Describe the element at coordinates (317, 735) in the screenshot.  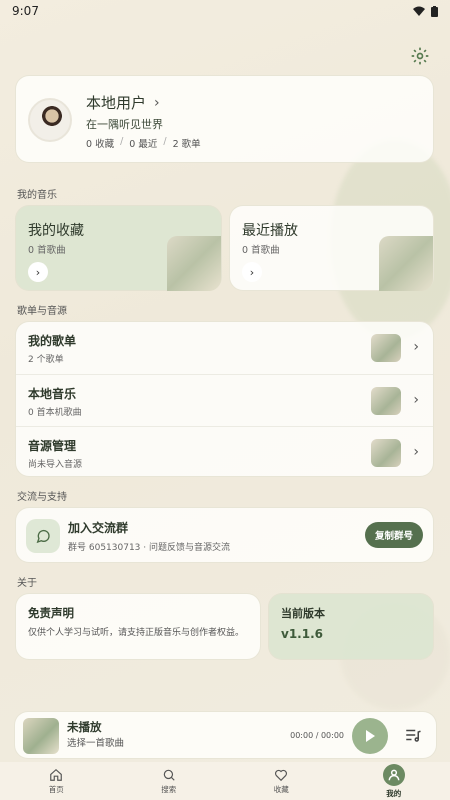
I see `player-time: 00:00 / 00:00` at that location.